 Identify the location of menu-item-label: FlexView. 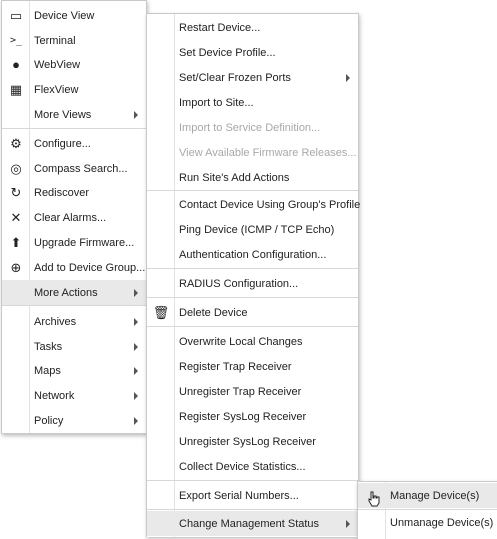
(56, 89).